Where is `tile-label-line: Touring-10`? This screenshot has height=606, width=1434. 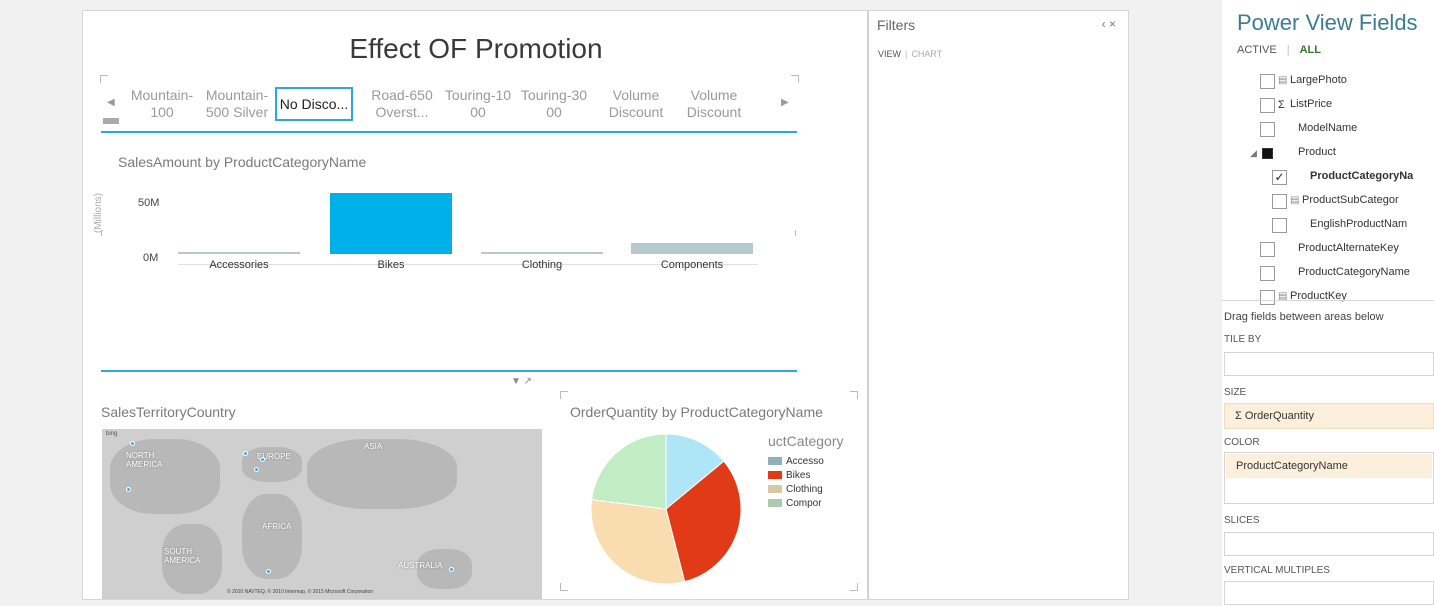 tile-label-line: Touring-10 is located at coordinates (478, 95).